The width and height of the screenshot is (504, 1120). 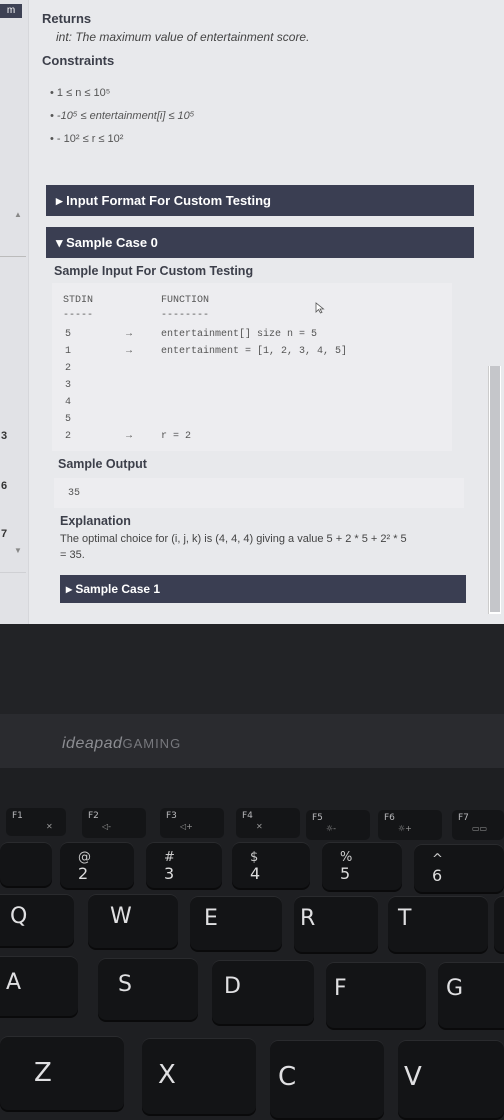 I want to click on function-value: r = 2, so click(x=176, y=436).